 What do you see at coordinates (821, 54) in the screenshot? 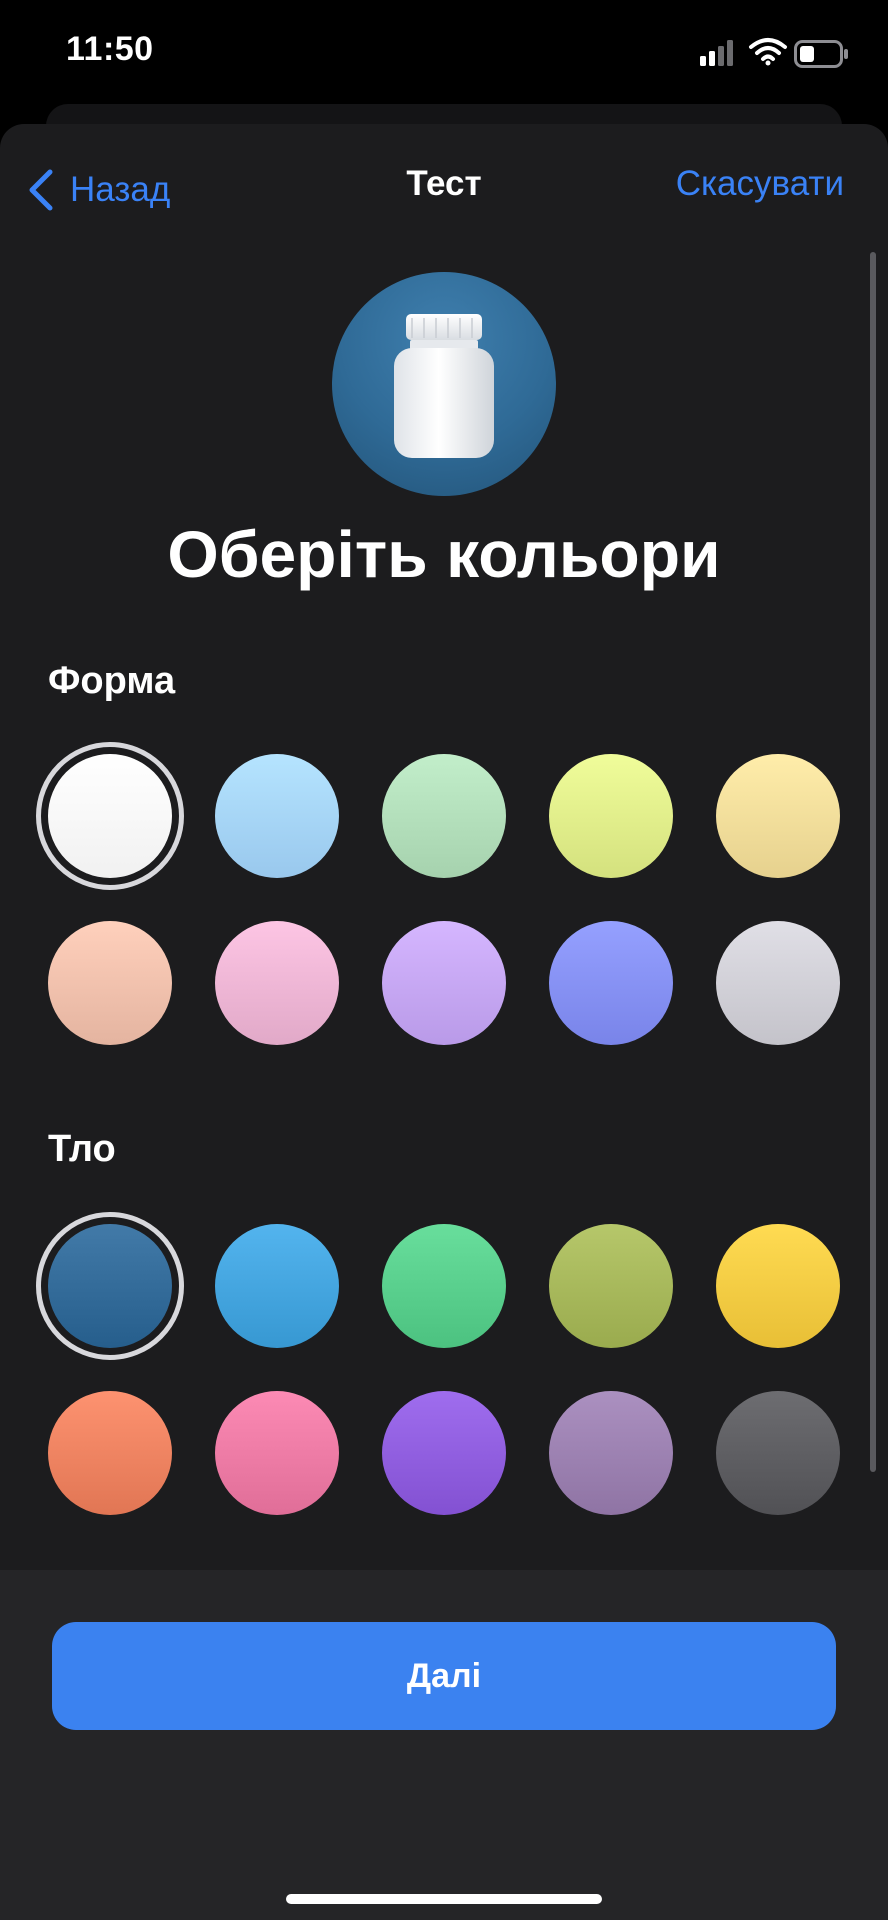
I see `battery-icon` at bounding box center [821, 54].